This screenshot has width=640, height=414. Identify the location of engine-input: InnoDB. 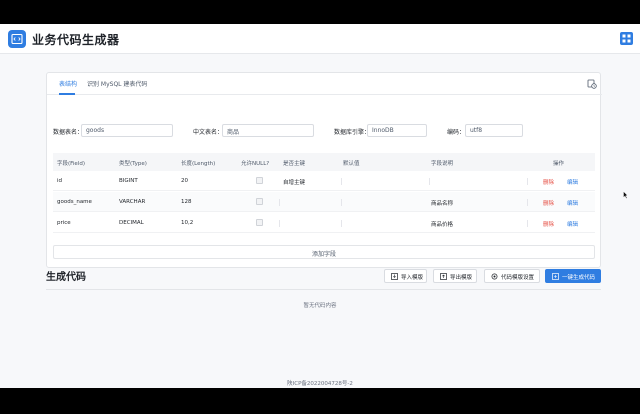
(397, 130).